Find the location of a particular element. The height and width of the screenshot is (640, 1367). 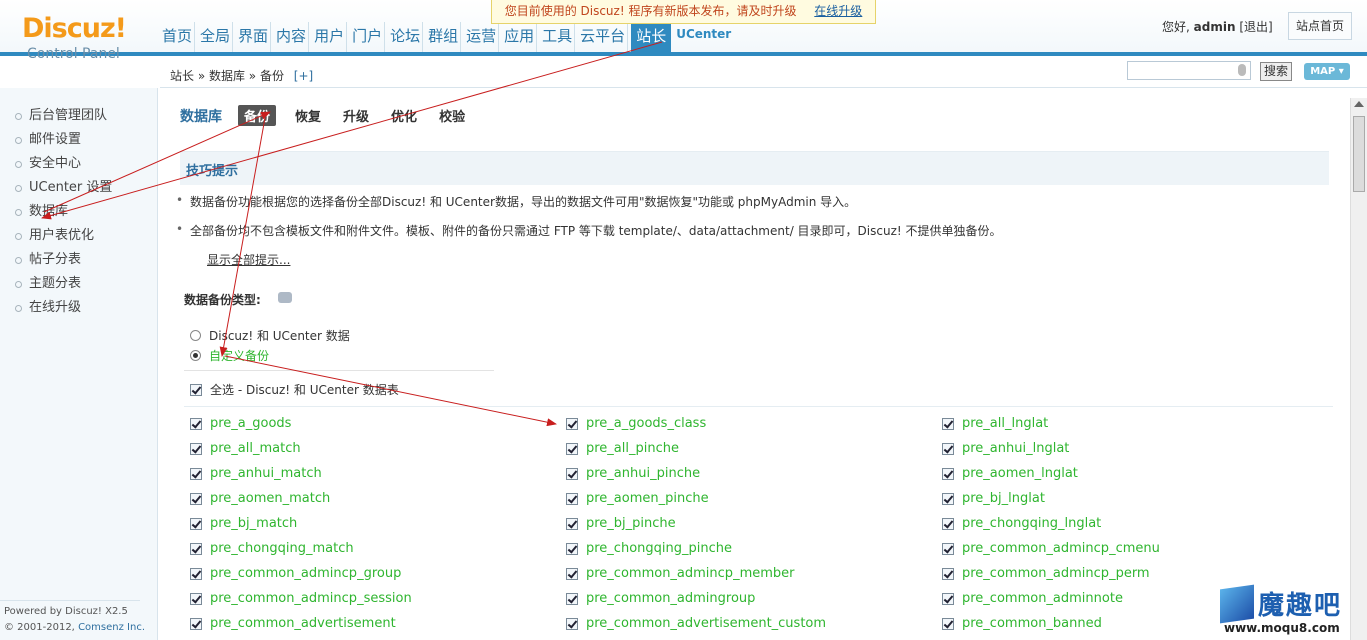

table-checkbox-item: pre_anhui_pinche is located at coordinates (754, 473).